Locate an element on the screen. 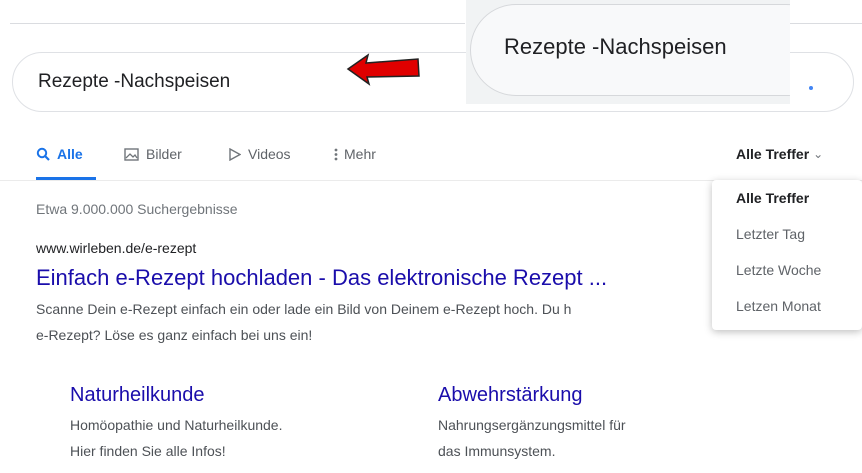  play-icon is located at coordinates (235, 154).